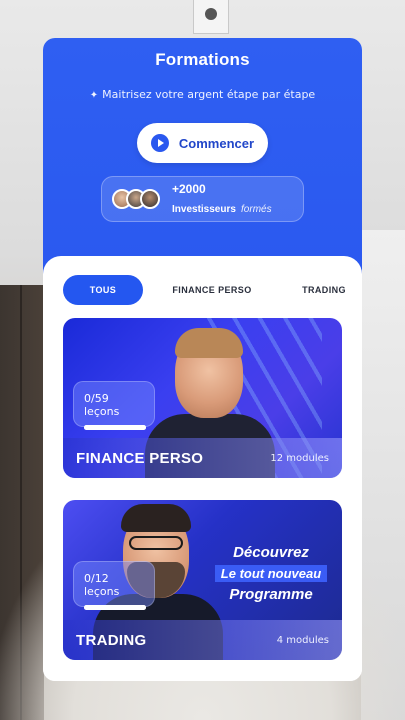 Image resolution: width=405 pixels, height=720 pixels. I want to click on investors-badge: +2000 Investisseurs formés, so click(202, 199).